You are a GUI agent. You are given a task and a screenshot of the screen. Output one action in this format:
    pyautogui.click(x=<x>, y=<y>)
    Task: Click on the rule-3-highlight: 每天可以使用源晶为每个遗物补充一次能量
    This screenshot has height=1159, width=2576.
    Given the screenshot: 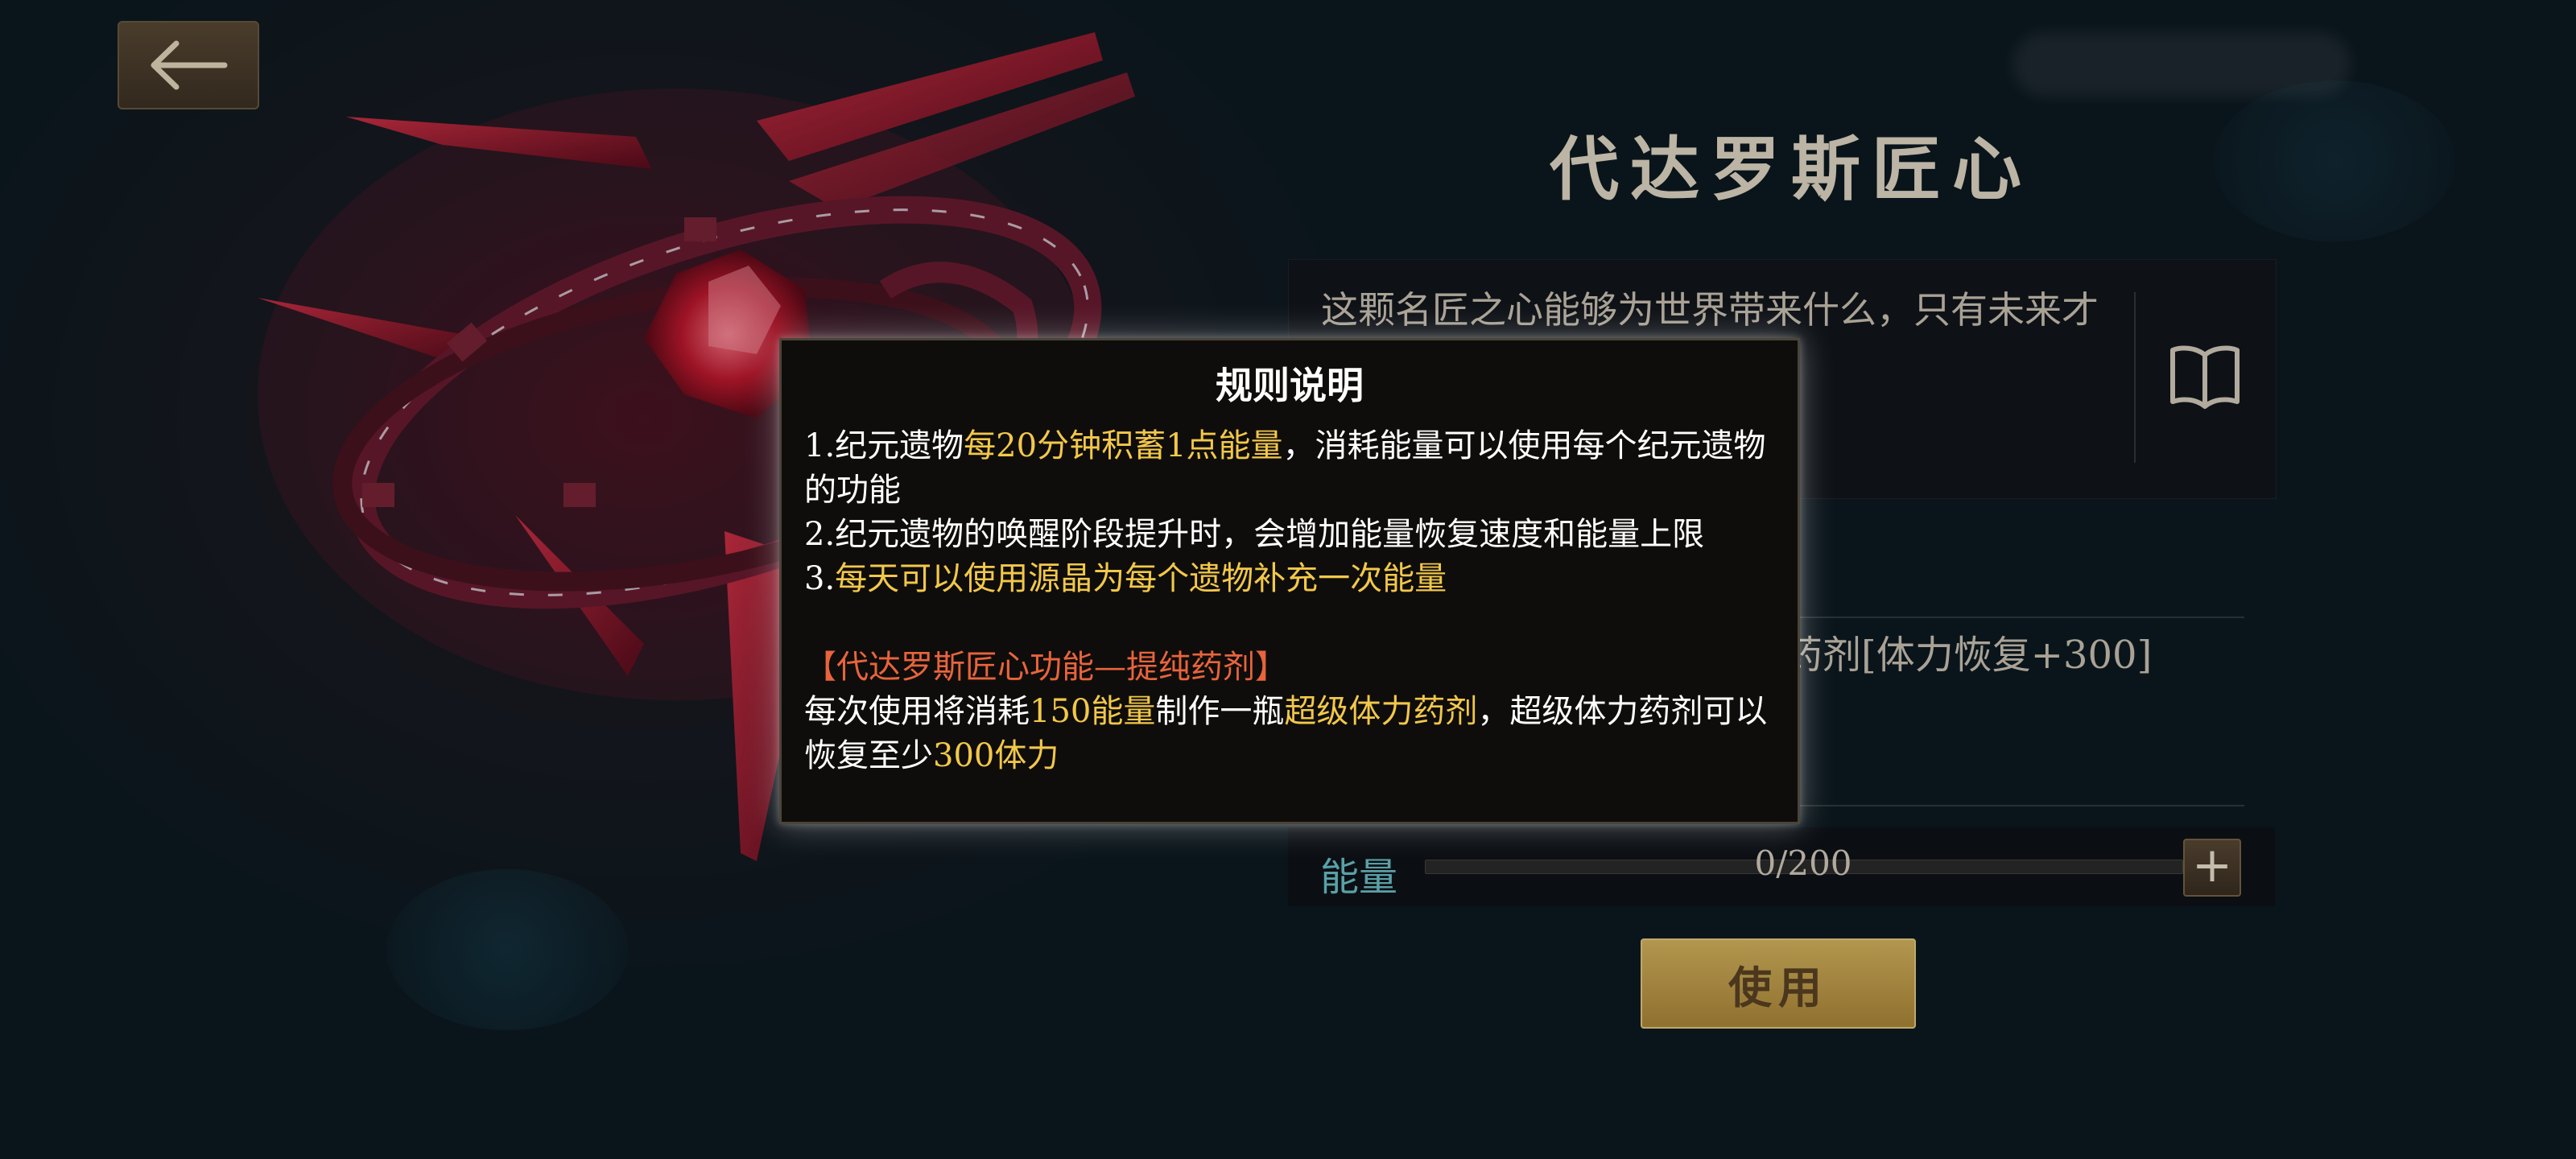 What is the action you would take?
    pyautogui.click(x=1141, y=578)
    